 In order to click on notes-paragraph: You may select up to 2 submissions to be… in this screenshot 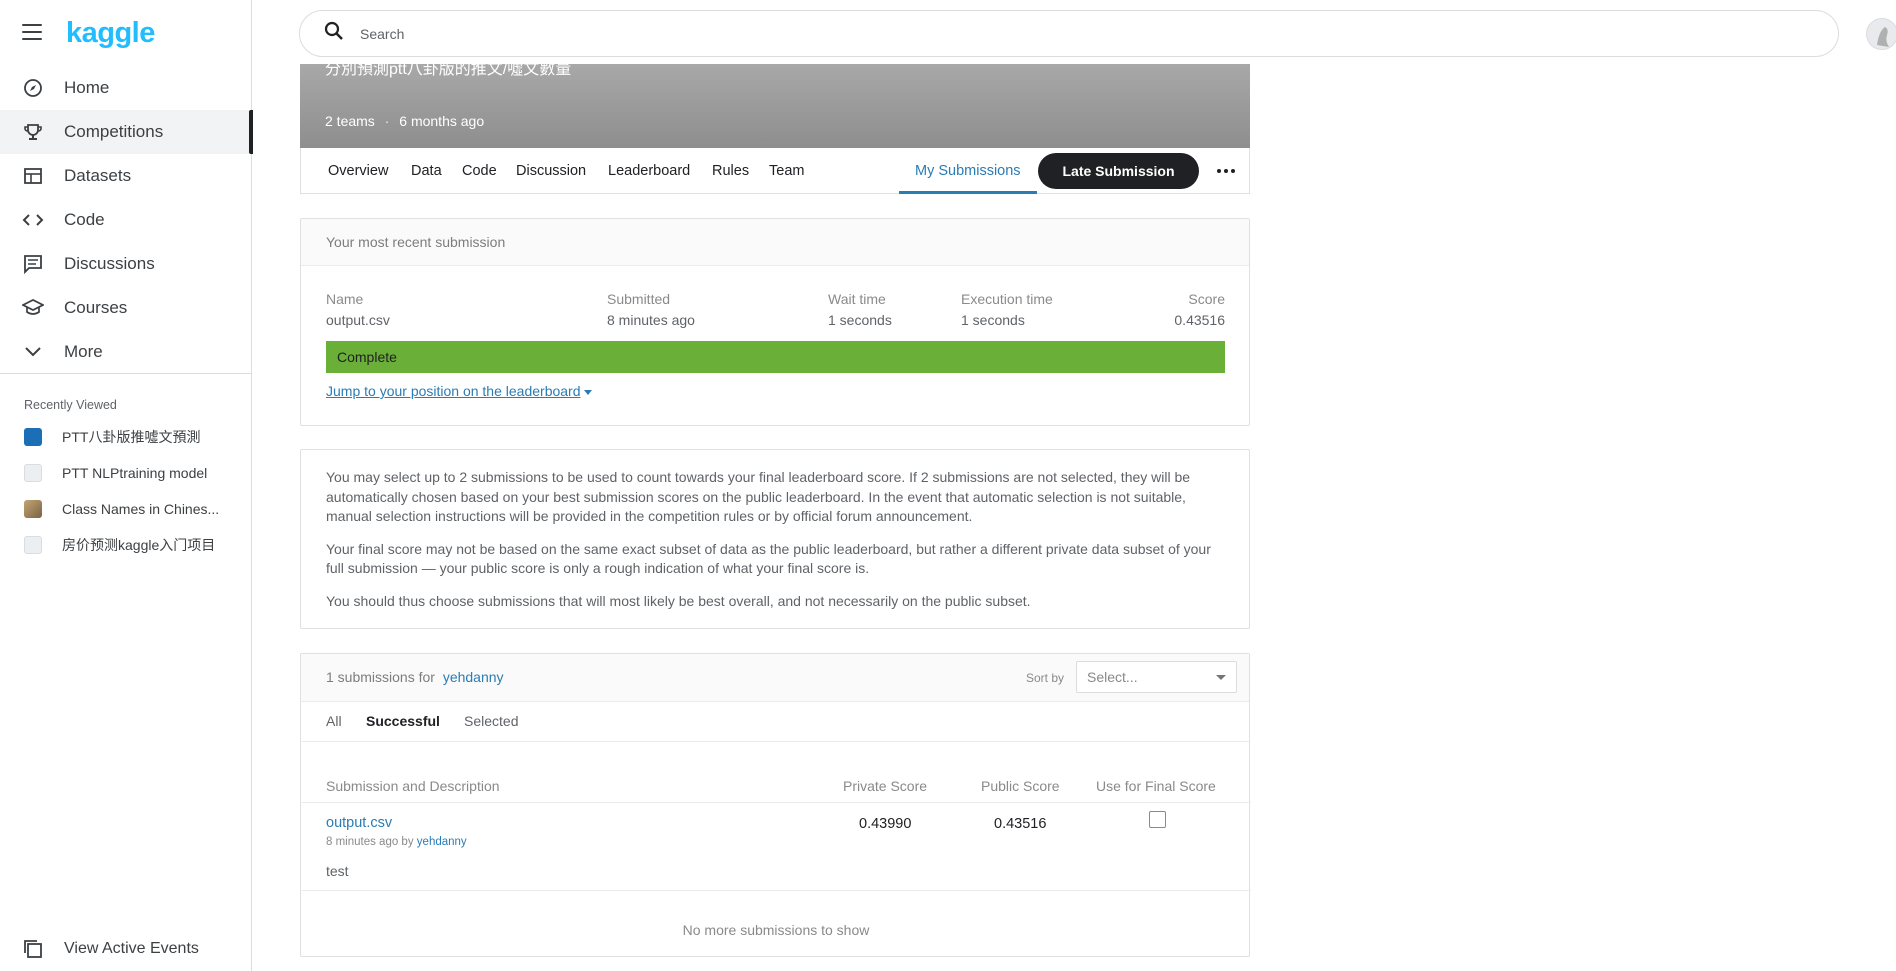, I will do `click(758, 496)`.